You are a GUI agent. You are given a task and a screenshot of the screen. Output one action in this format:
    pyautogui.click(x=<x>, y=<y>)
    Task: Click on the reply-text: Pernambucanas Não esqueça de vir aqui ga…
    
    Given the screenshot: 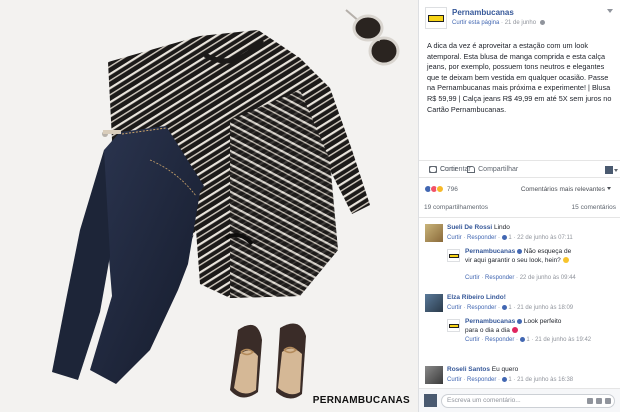 What is the action you would take?
    pyautogui.click(x=520, y=256)
    